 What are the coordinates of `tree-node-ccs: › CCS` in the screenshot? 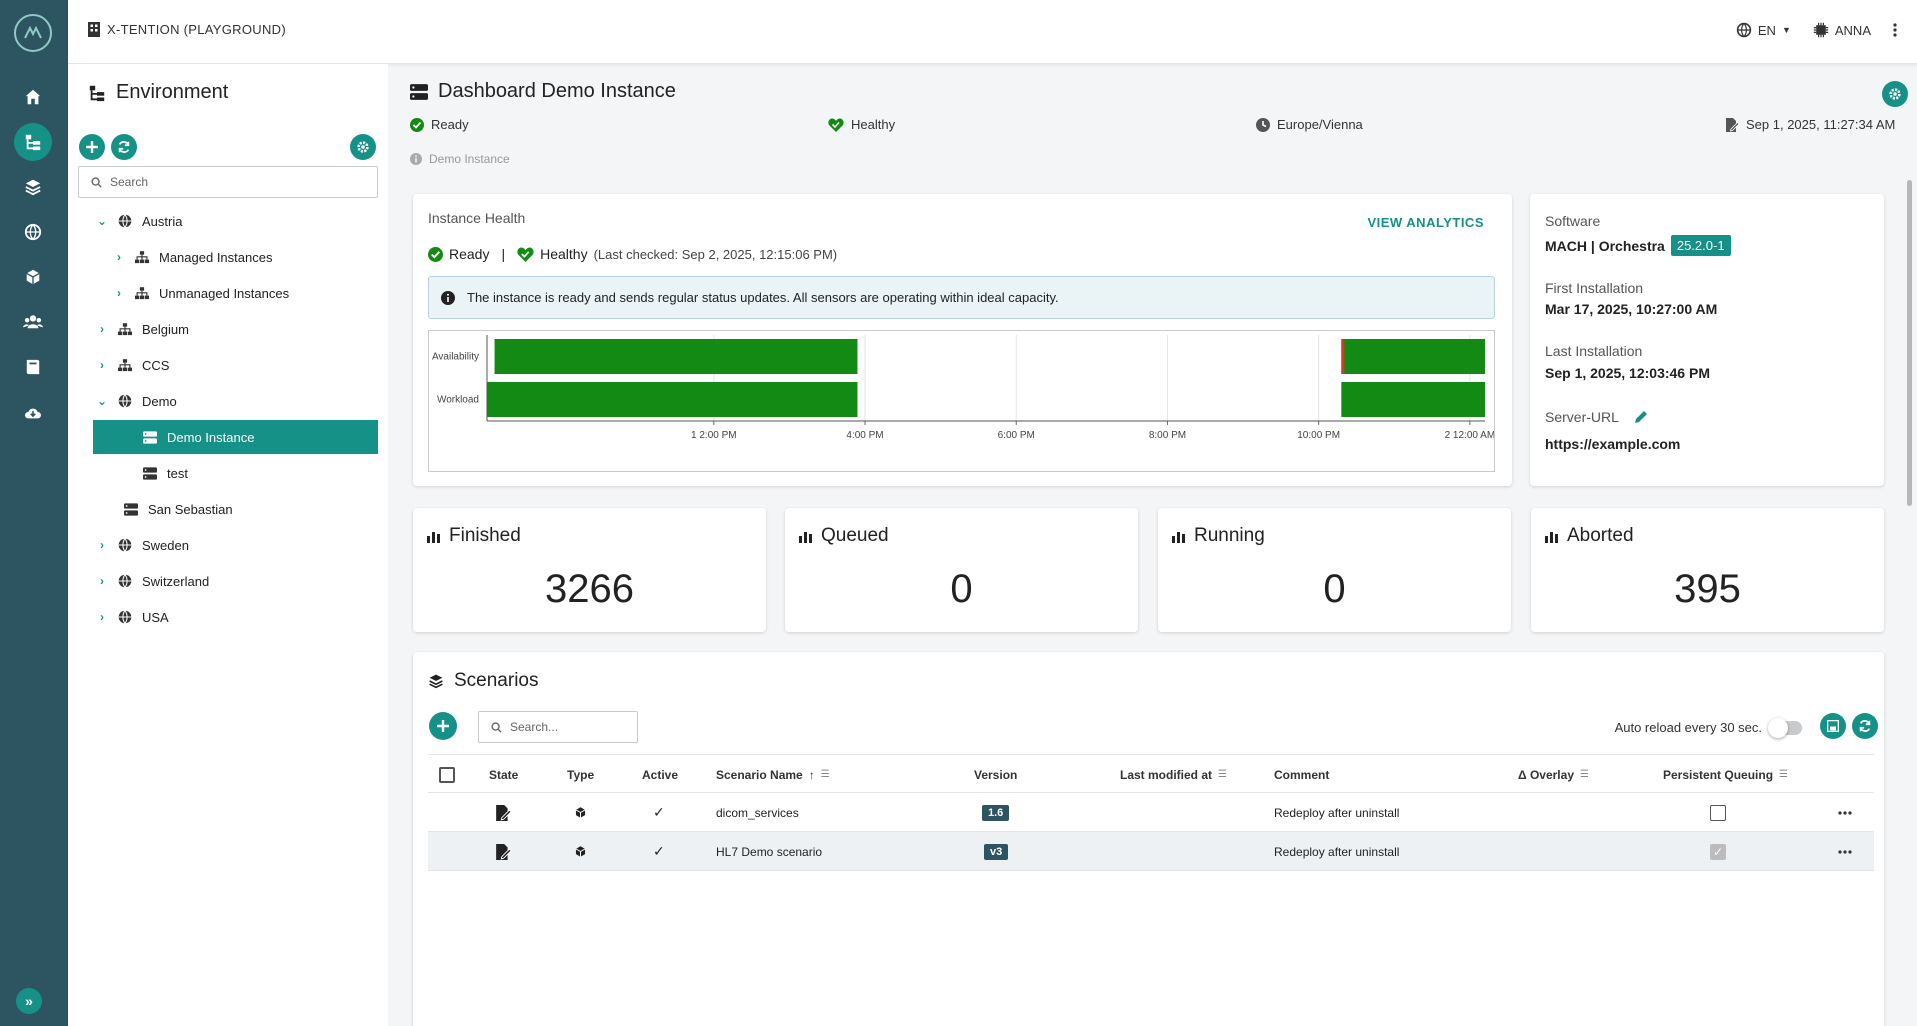 It's located at (132, 365).